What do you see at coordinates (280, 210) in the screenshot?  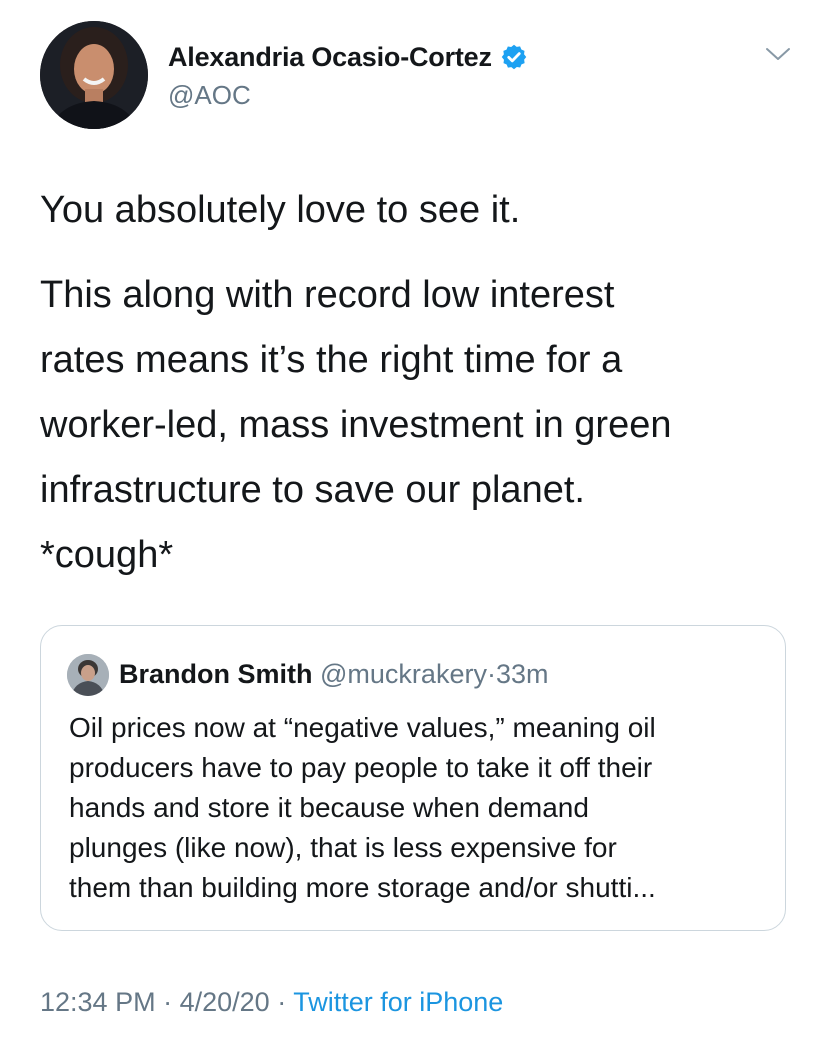 I see `tweet-text-line: You absolutely love to see it.` at bounding box center [280, 210].